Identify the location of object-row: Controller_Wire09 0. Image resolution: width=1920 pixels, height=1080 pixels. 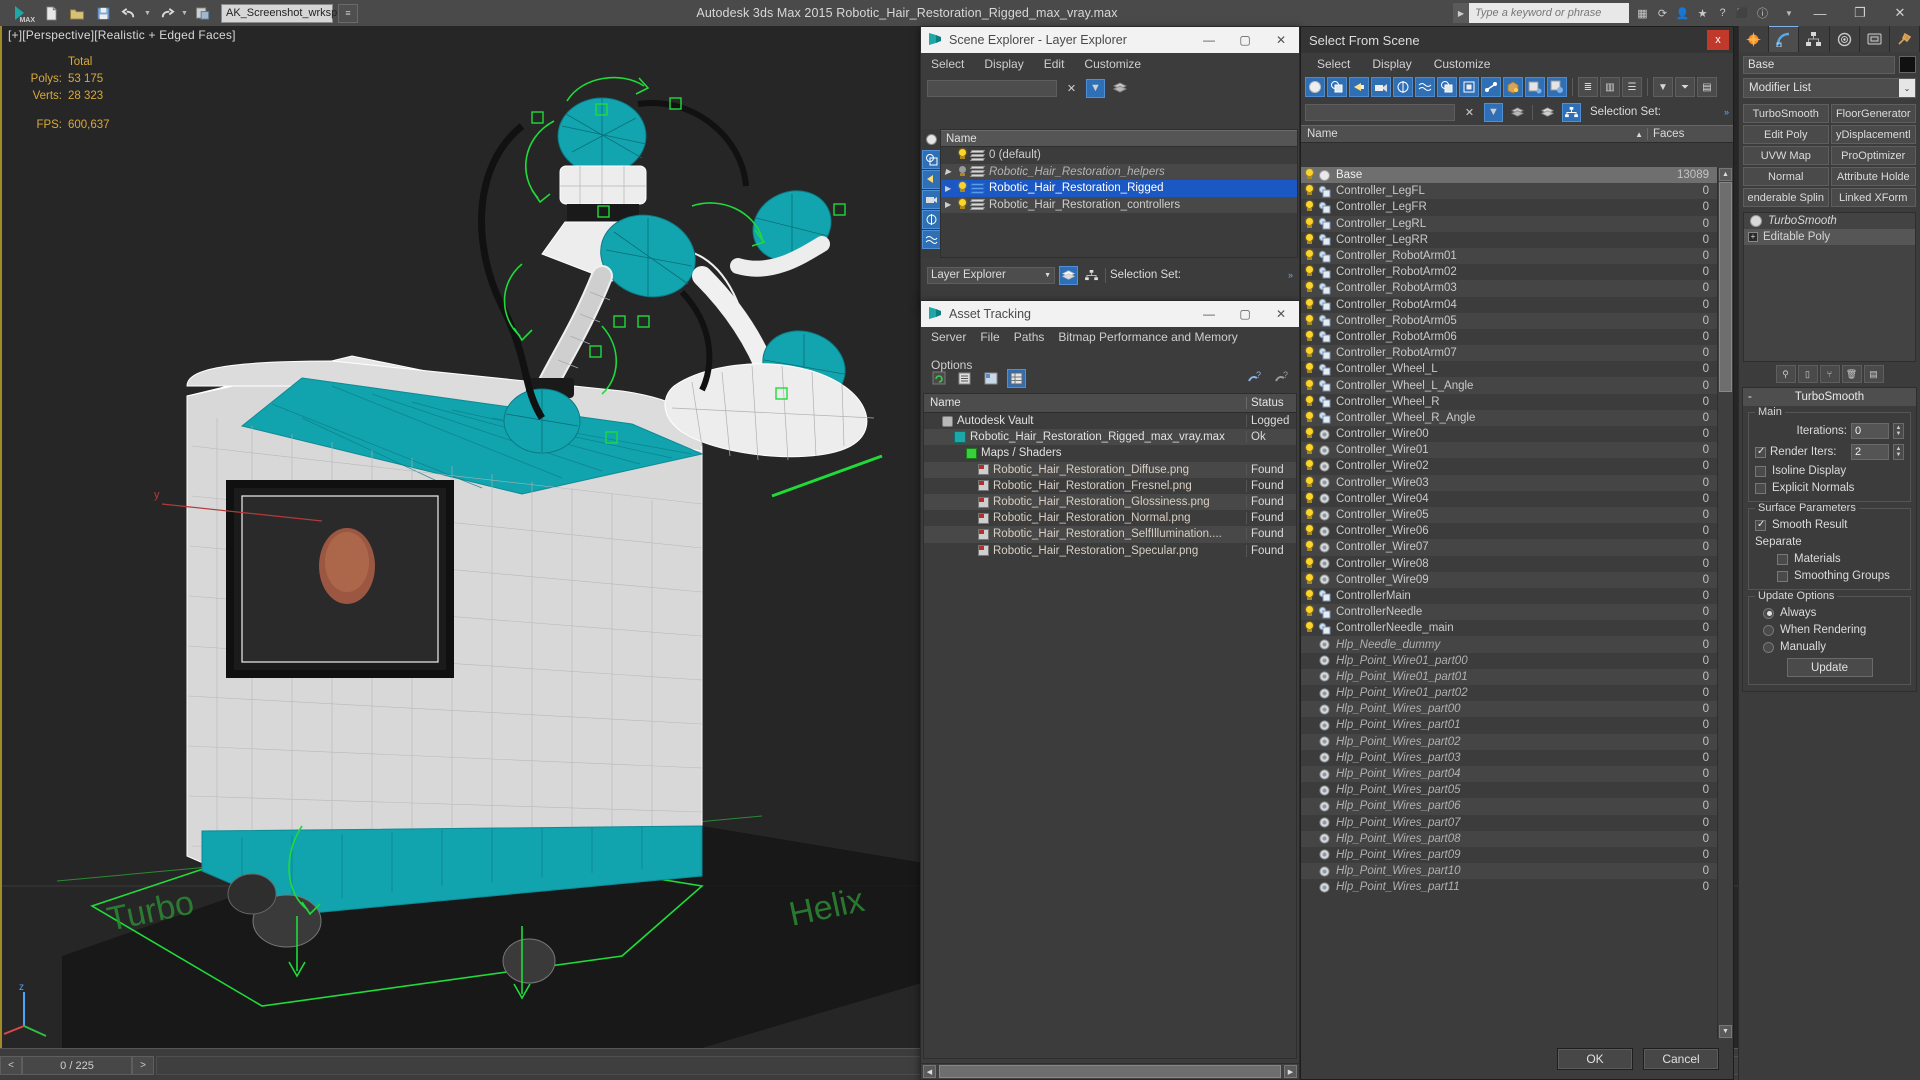
(1509, 579).